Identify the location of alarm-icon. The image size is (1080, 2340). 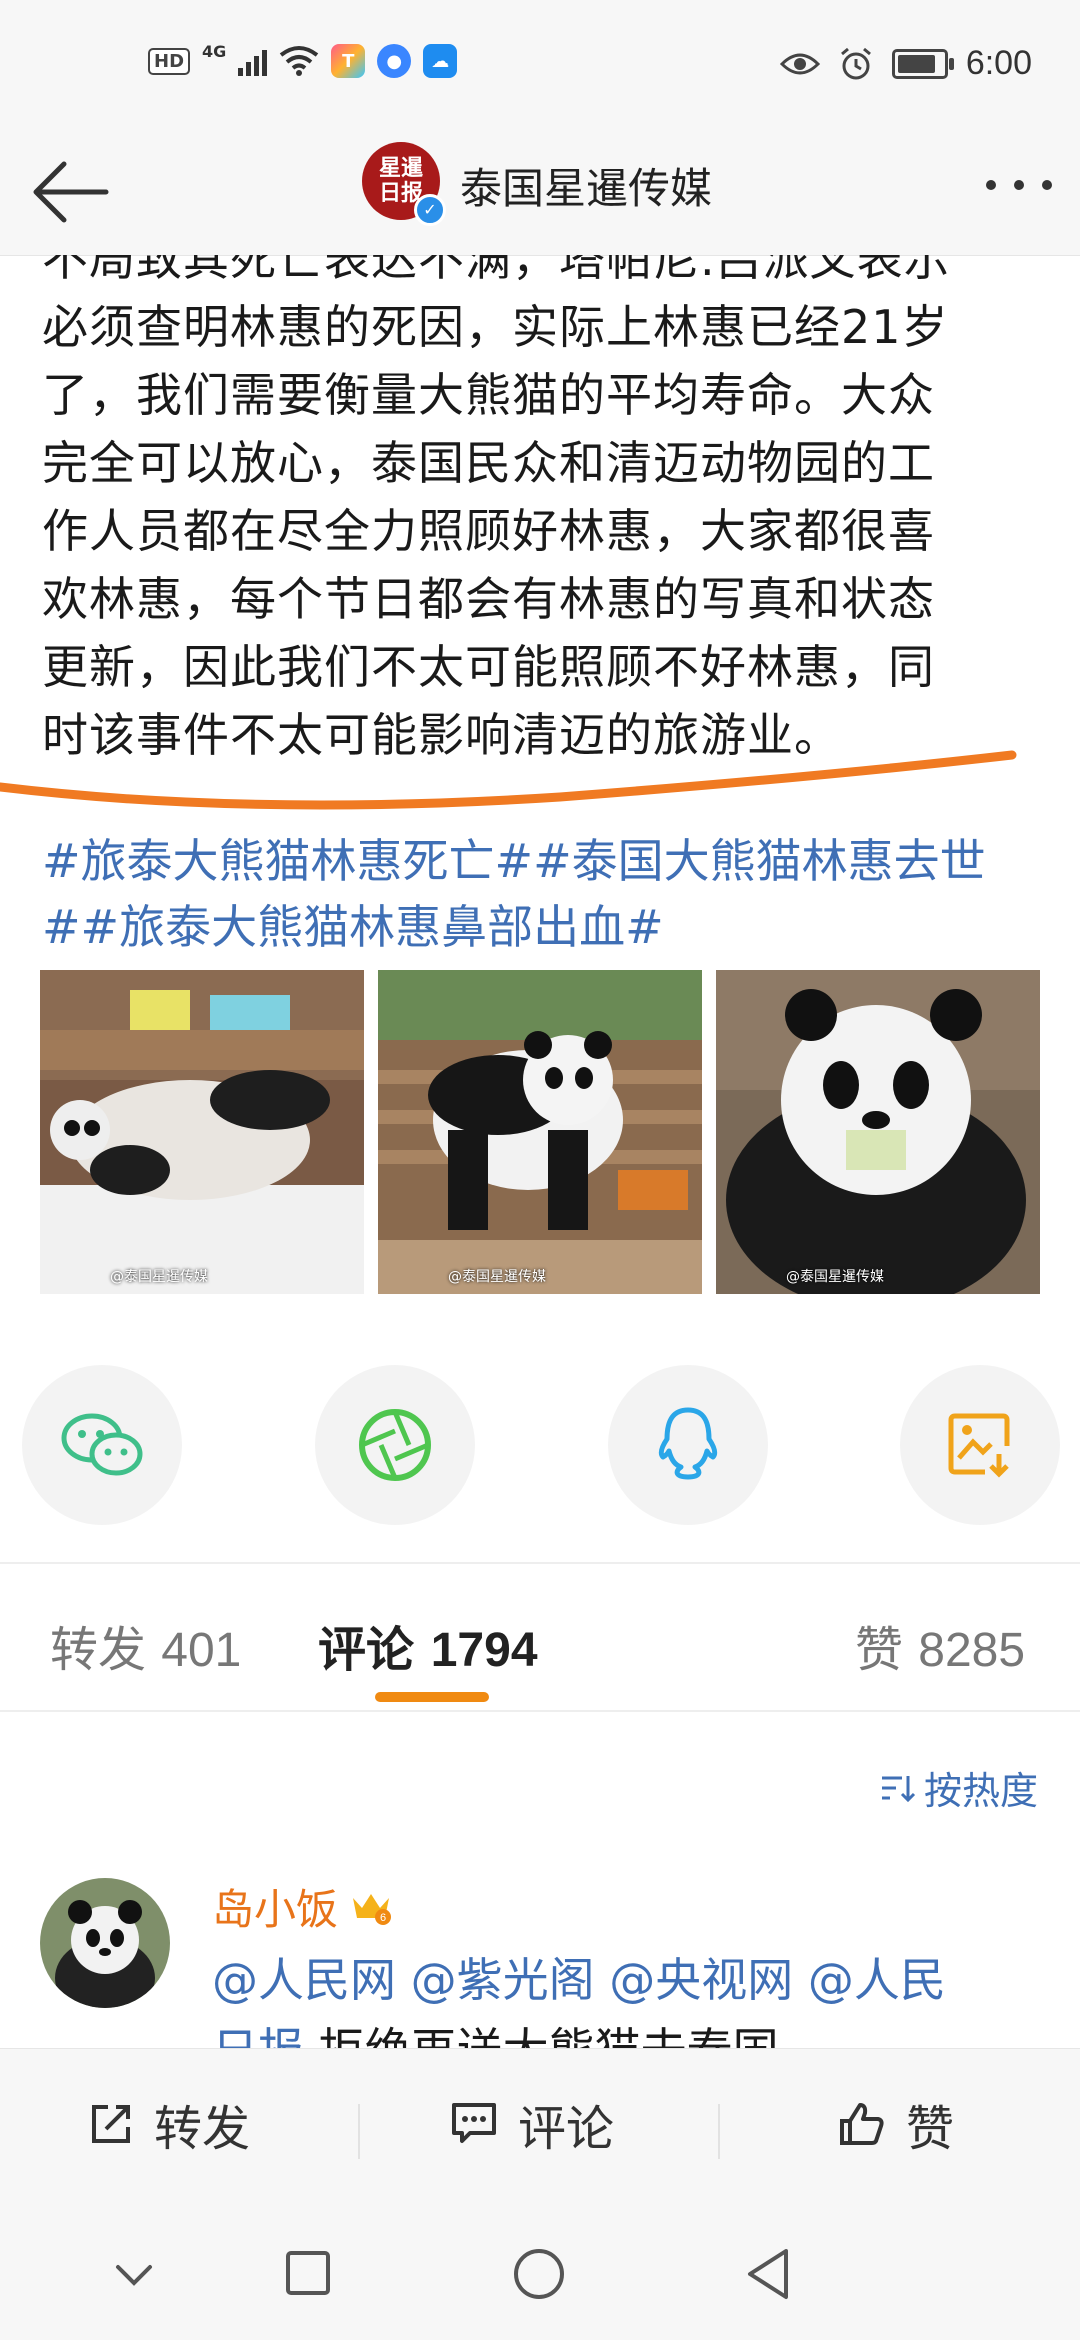
(855, 63).